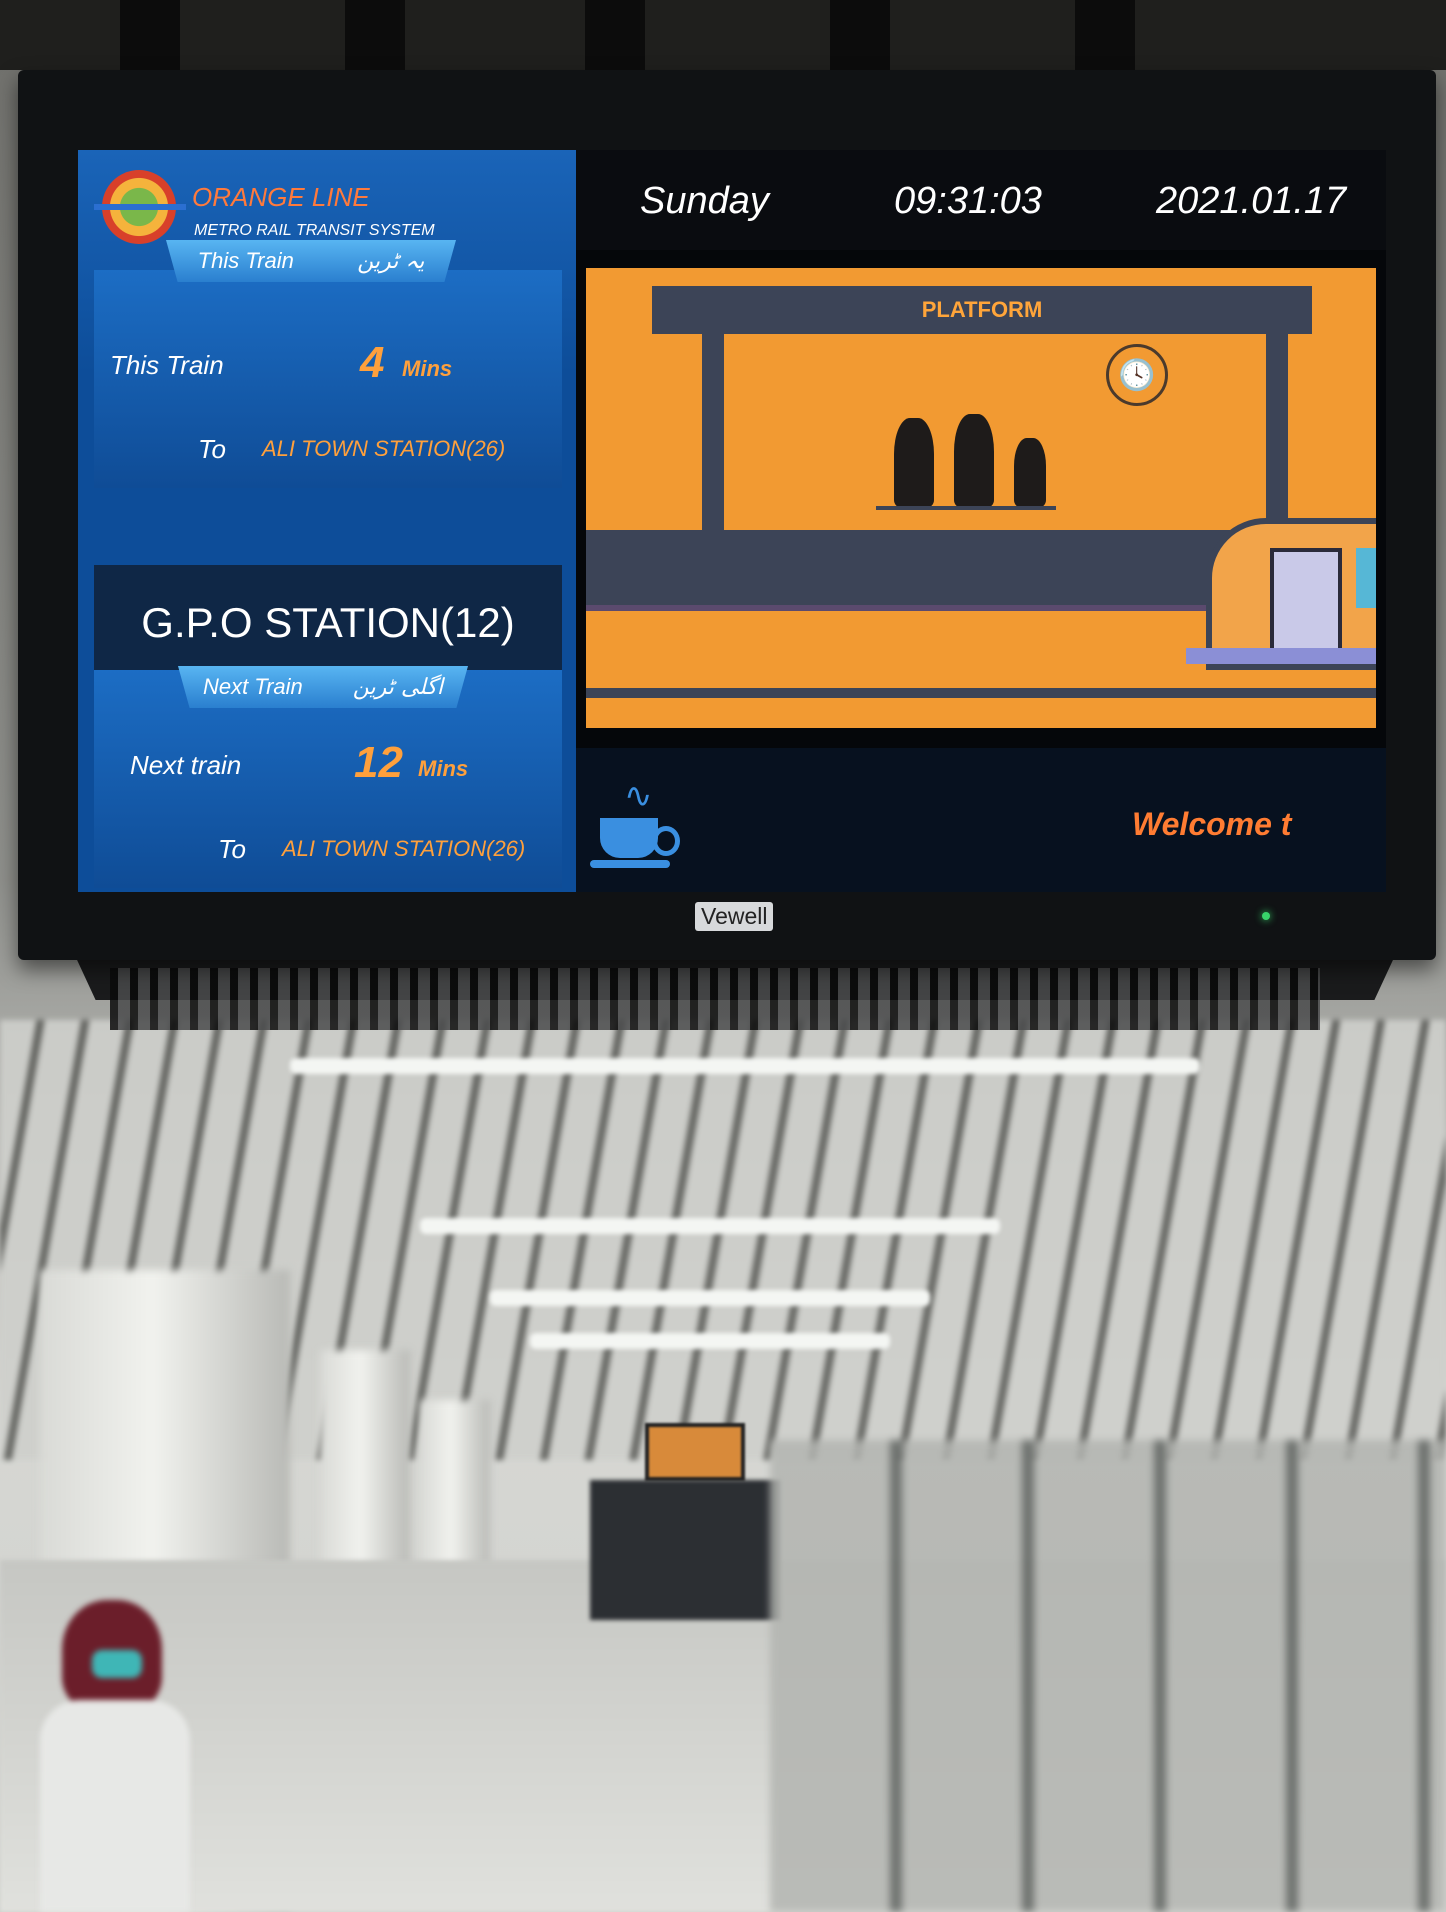 This screenshot has width=1446, height=1912. I want to click on cup-saucer, so click(630, 864).